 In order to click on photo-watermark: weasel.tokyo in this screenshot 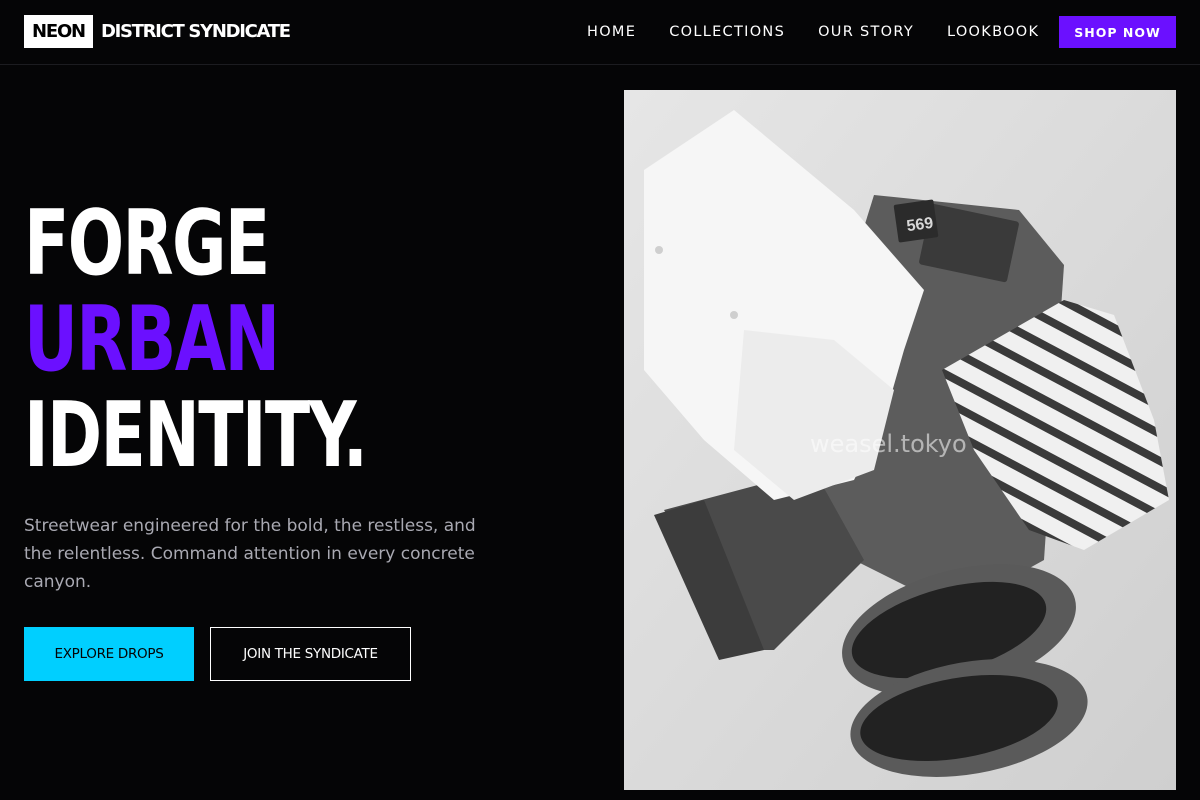, I will do `click(888, 444)`.